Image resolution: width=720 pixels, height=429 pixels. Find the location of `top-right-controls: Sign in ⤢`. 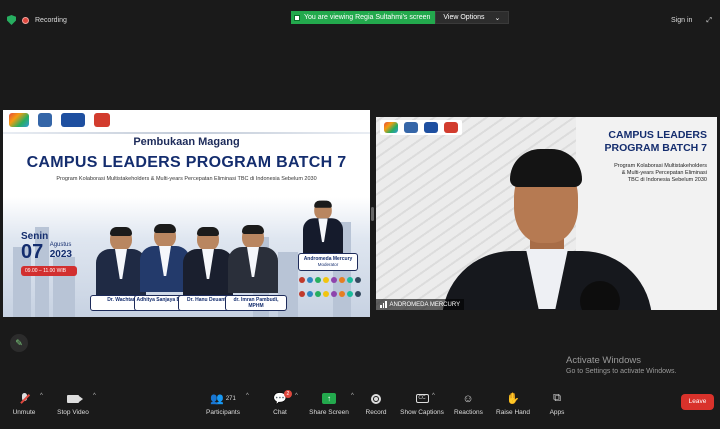

top-right-controls: Sign in ⤢ is located at coordinates (691, 21).